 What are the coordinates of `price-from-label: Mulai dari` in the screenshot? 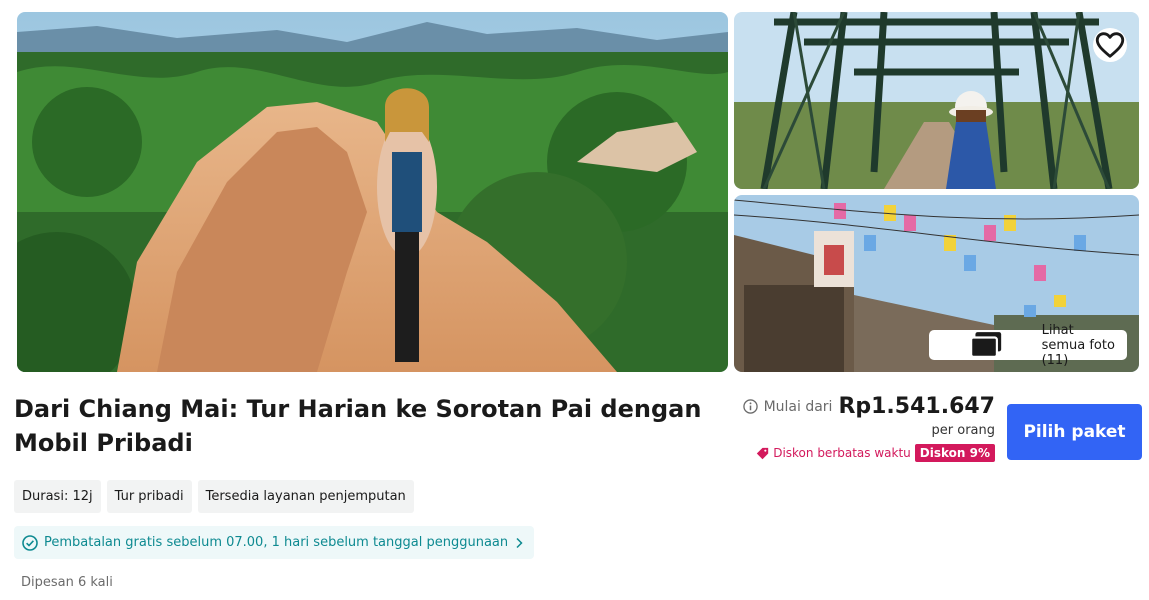 It's located at (798, 406).